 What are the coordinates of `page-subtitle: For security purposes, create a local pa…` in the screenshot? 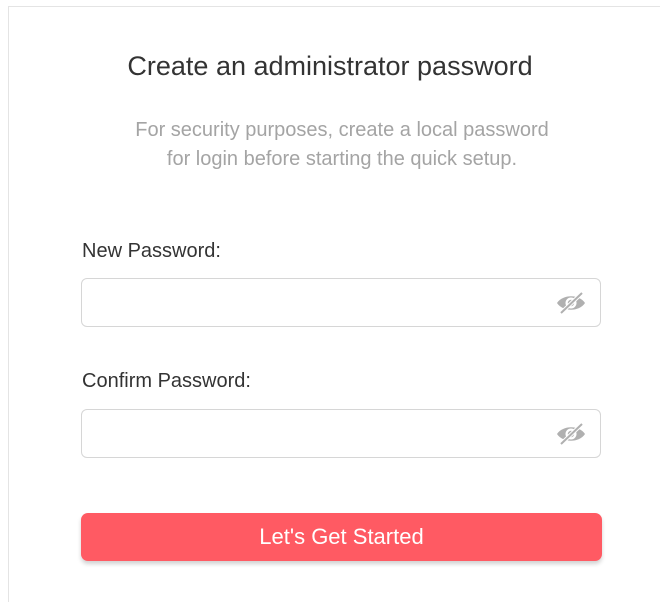 It's located at (330, 145).